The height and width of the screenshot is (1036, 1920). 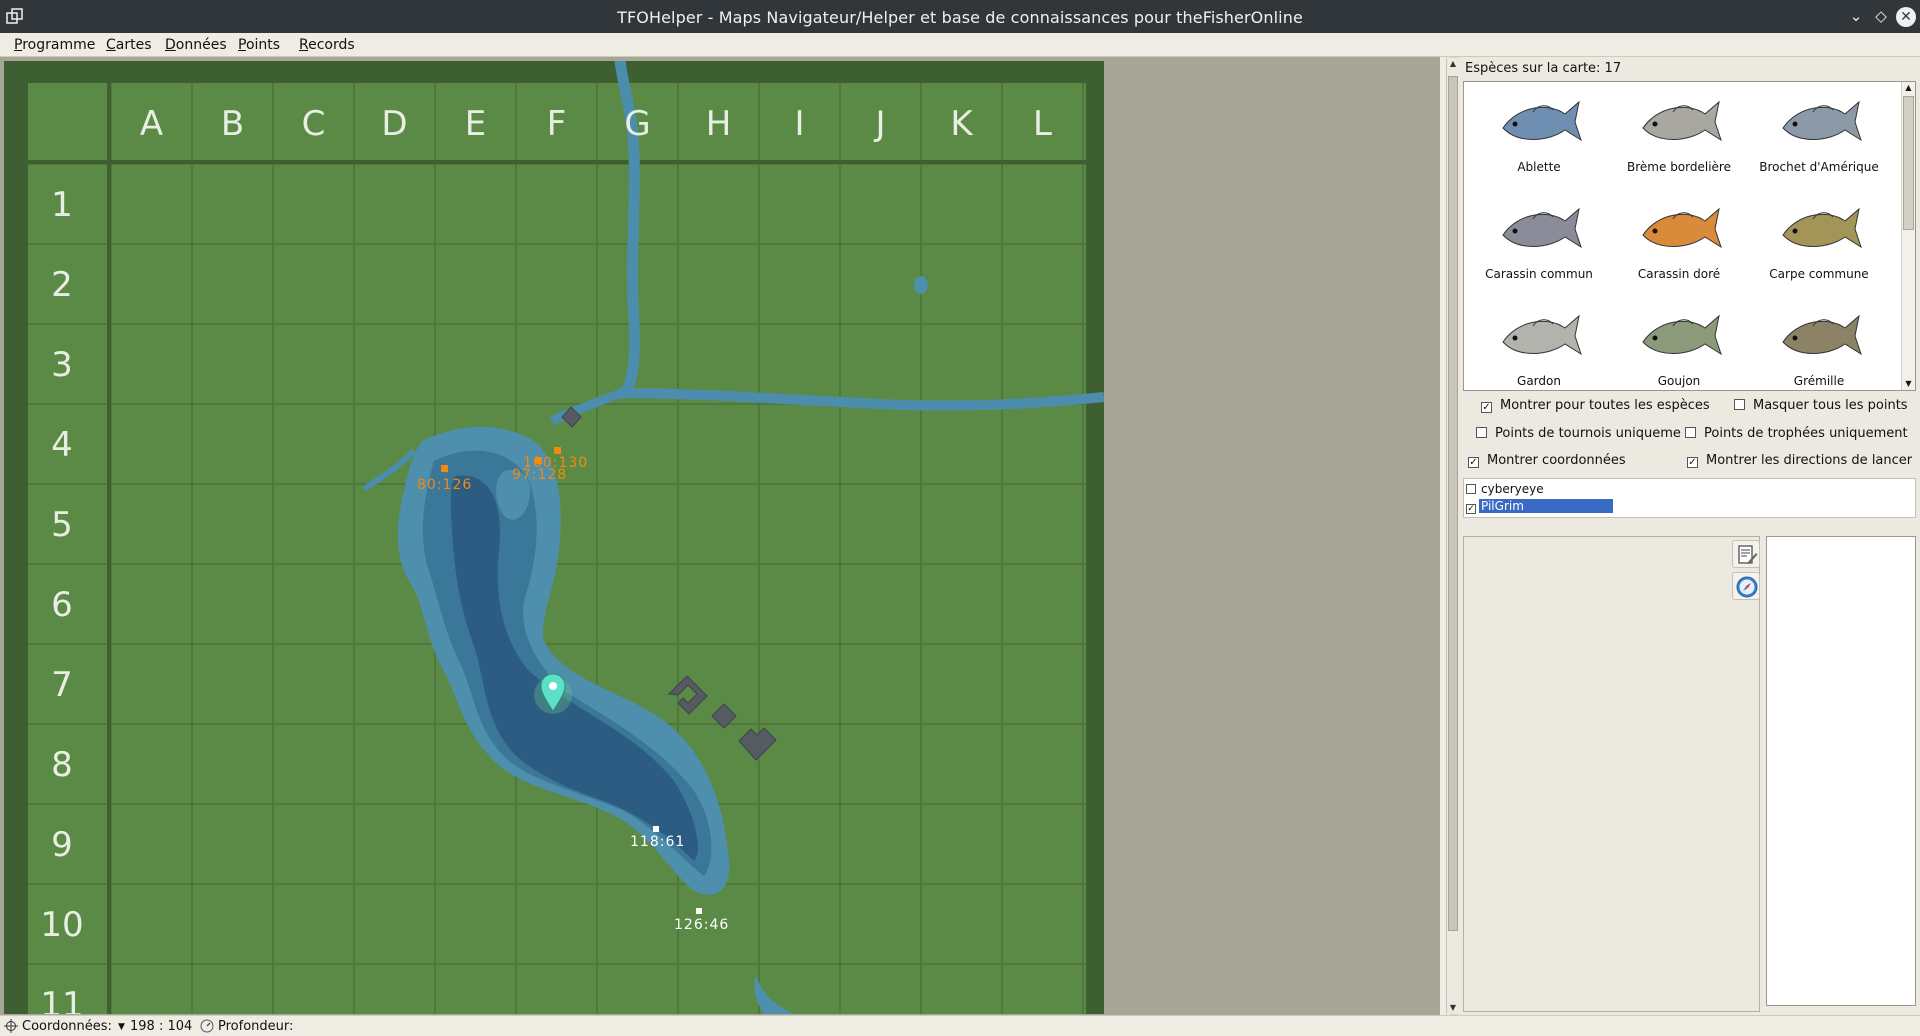 I want to click on menu-points: Points, so click(x=259, y=45).